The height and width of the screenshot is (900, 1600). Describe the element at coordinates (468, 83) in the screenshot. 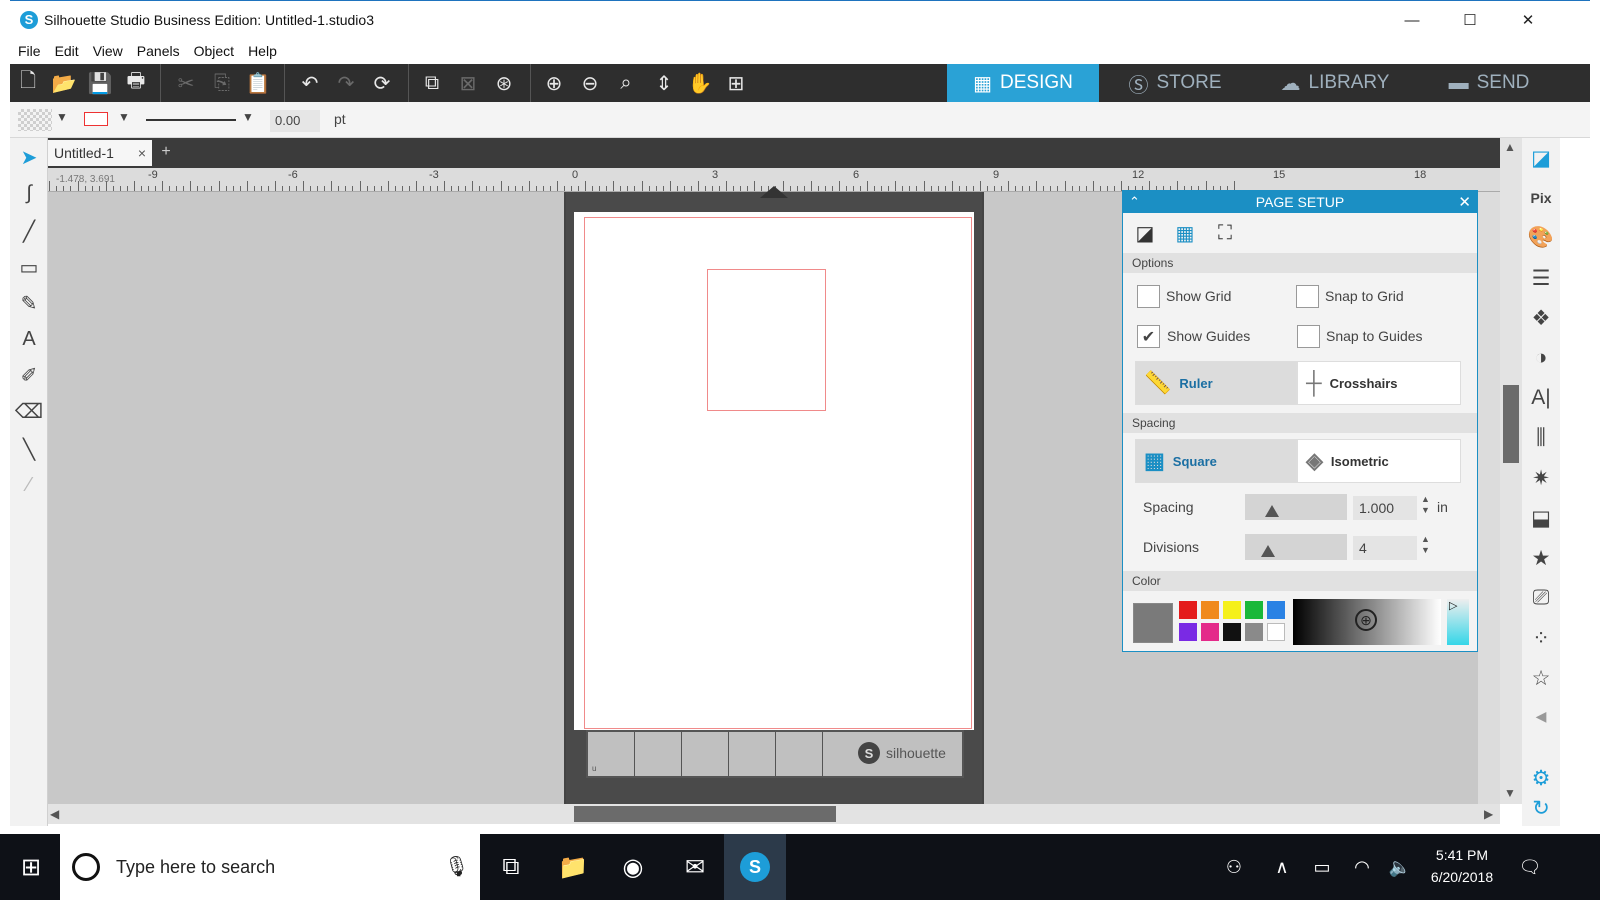

I see `deselect-icon: ⊠` at that location.